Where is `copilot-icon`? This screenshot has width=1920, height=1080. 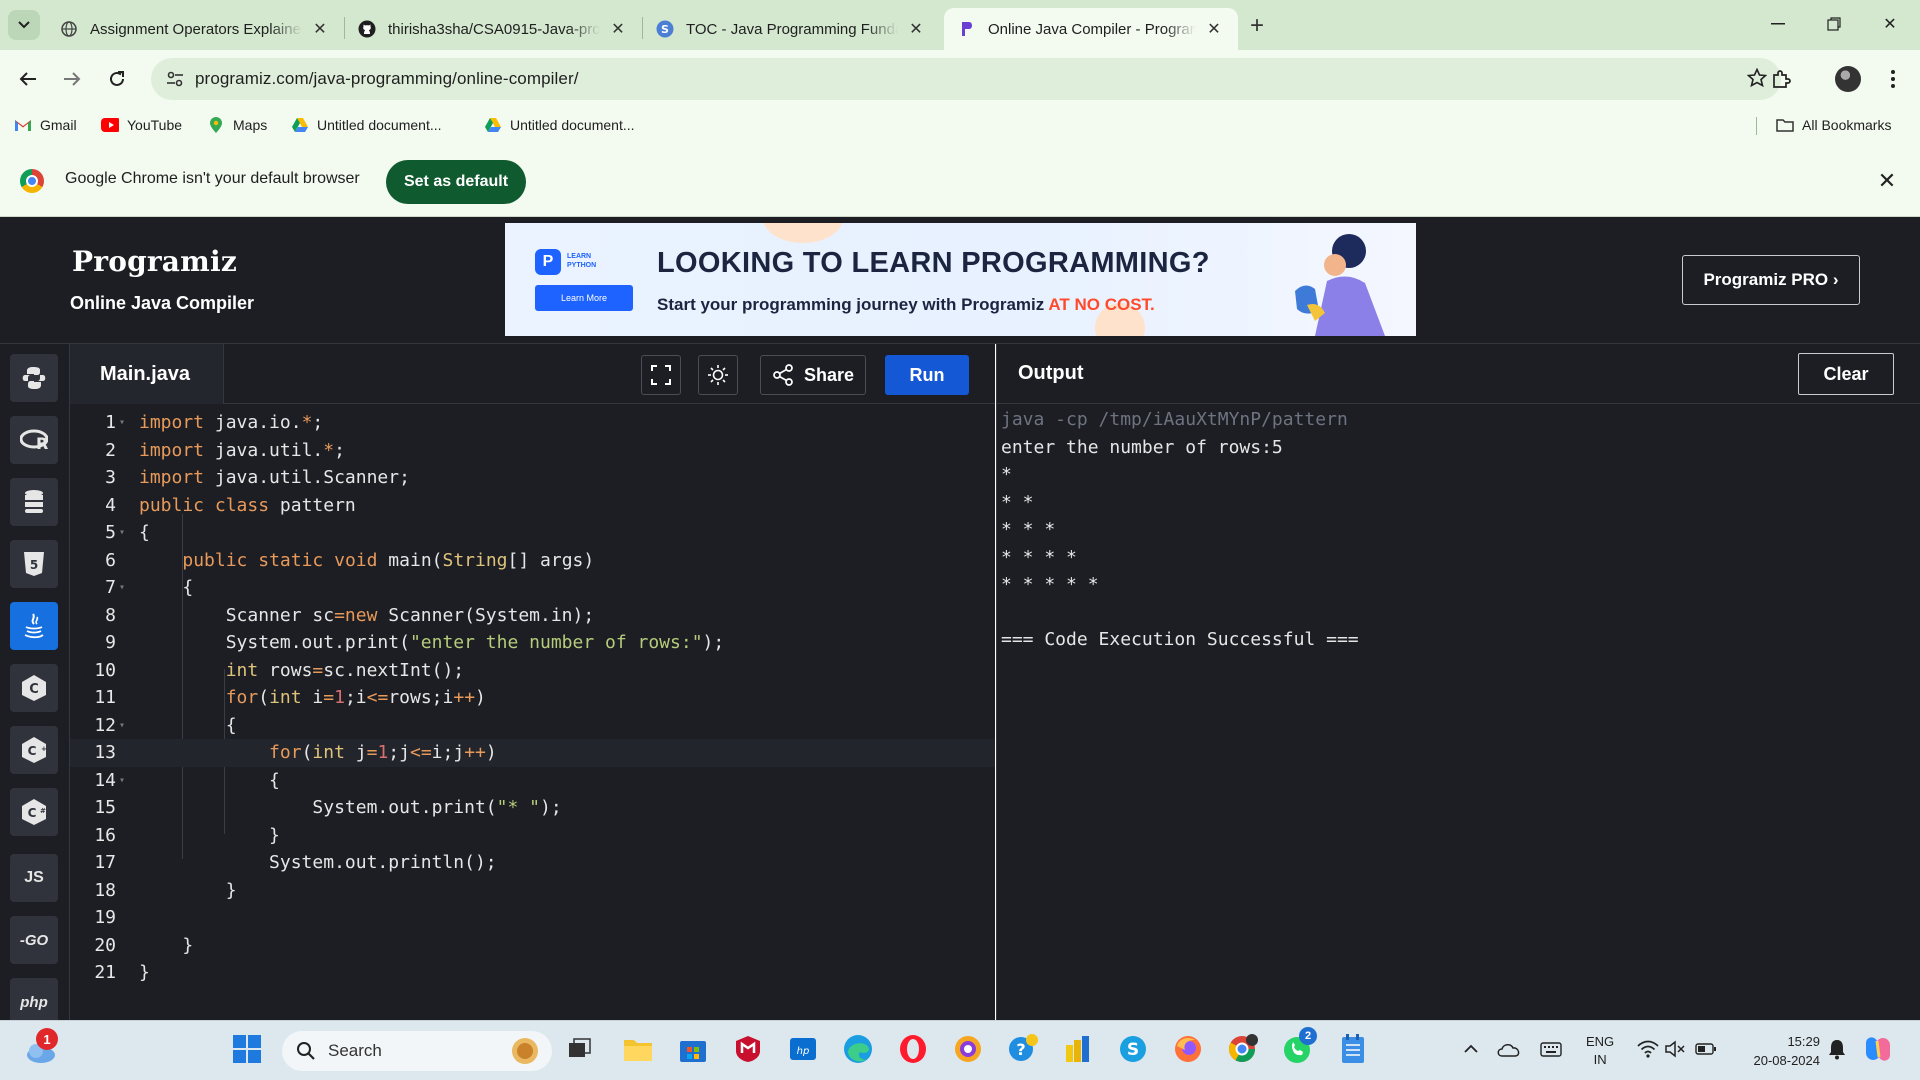 copilot-icon is located at coordinates (1878, 1049).